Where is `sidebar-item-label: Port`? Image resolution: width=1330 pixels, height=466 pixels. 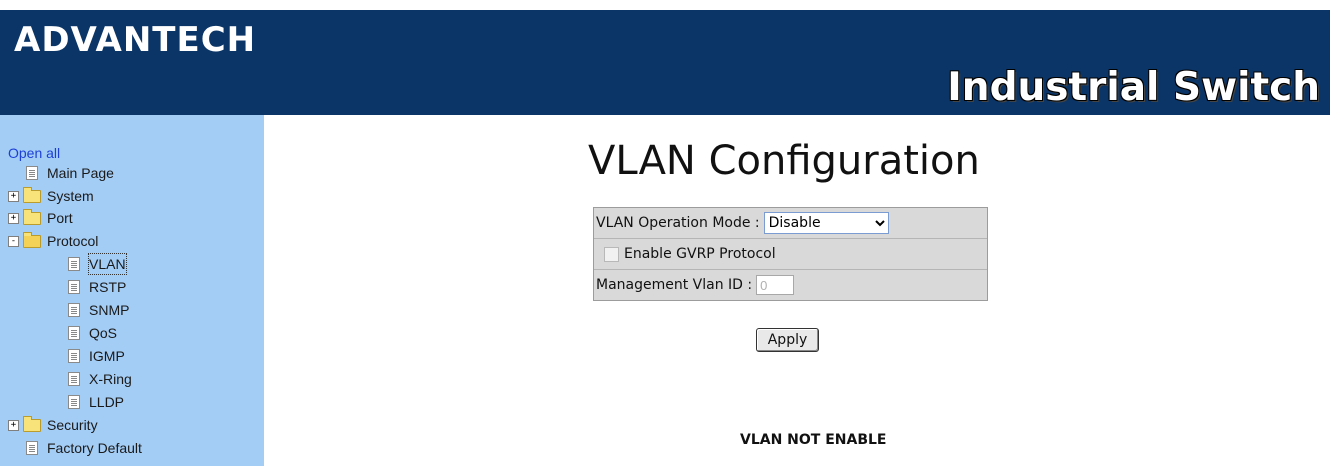 sidebar-item-label: Port is located at coordinates (60, 218).